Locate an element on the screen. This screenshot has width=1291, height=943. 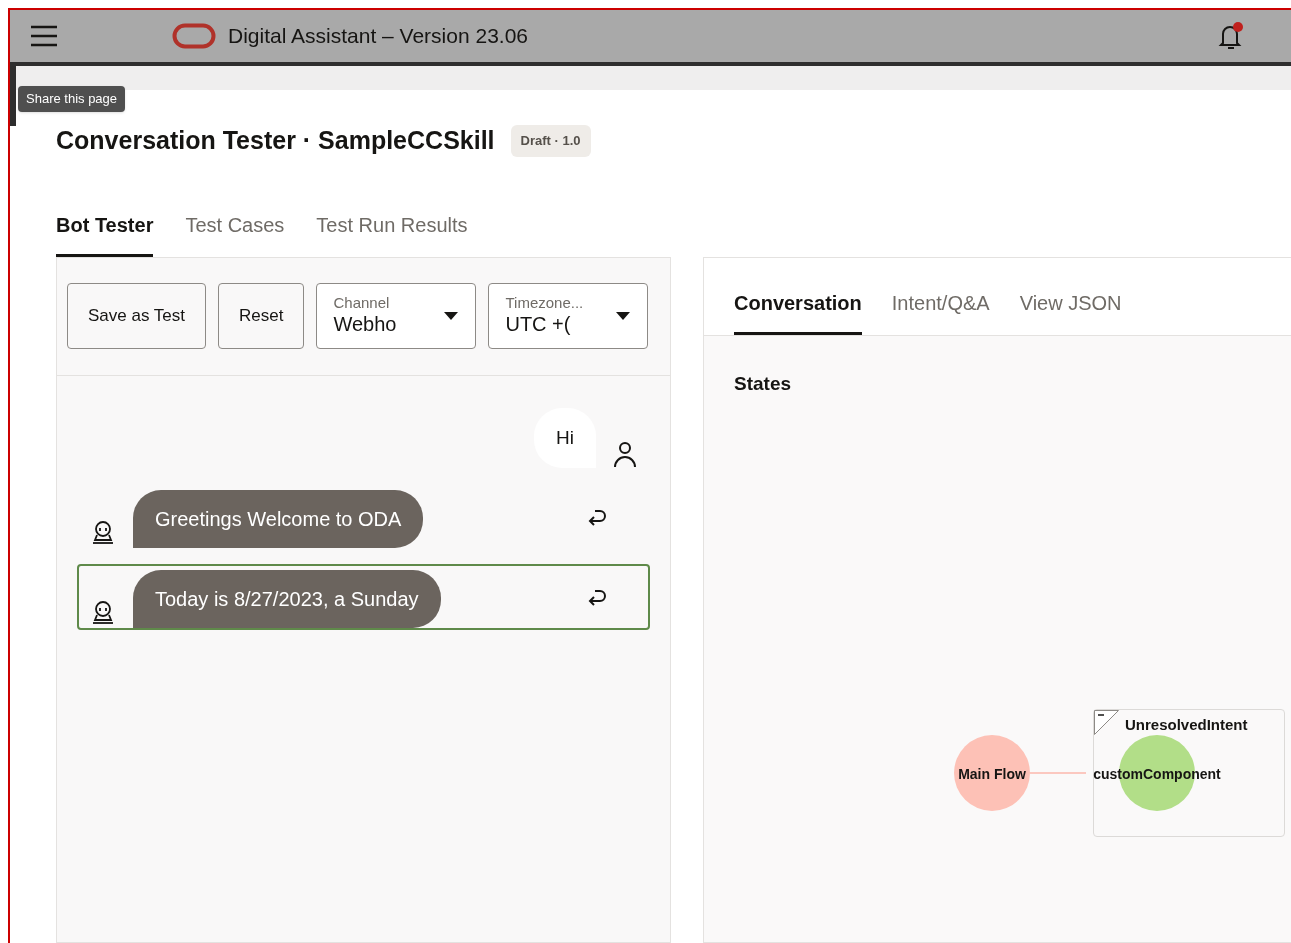
node-label: Main Flow is located at coordinates (992, 774).